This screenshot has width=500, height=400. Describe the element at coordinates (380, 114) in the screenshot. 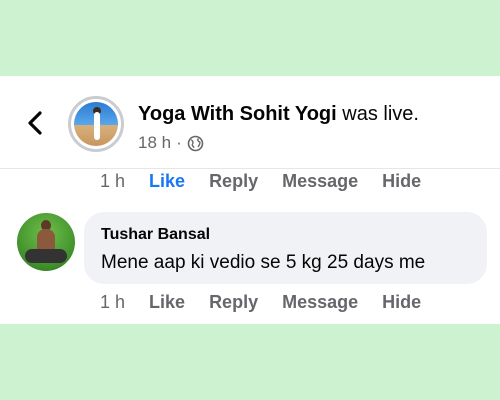

I see `post-status-text: was live.` at that location.